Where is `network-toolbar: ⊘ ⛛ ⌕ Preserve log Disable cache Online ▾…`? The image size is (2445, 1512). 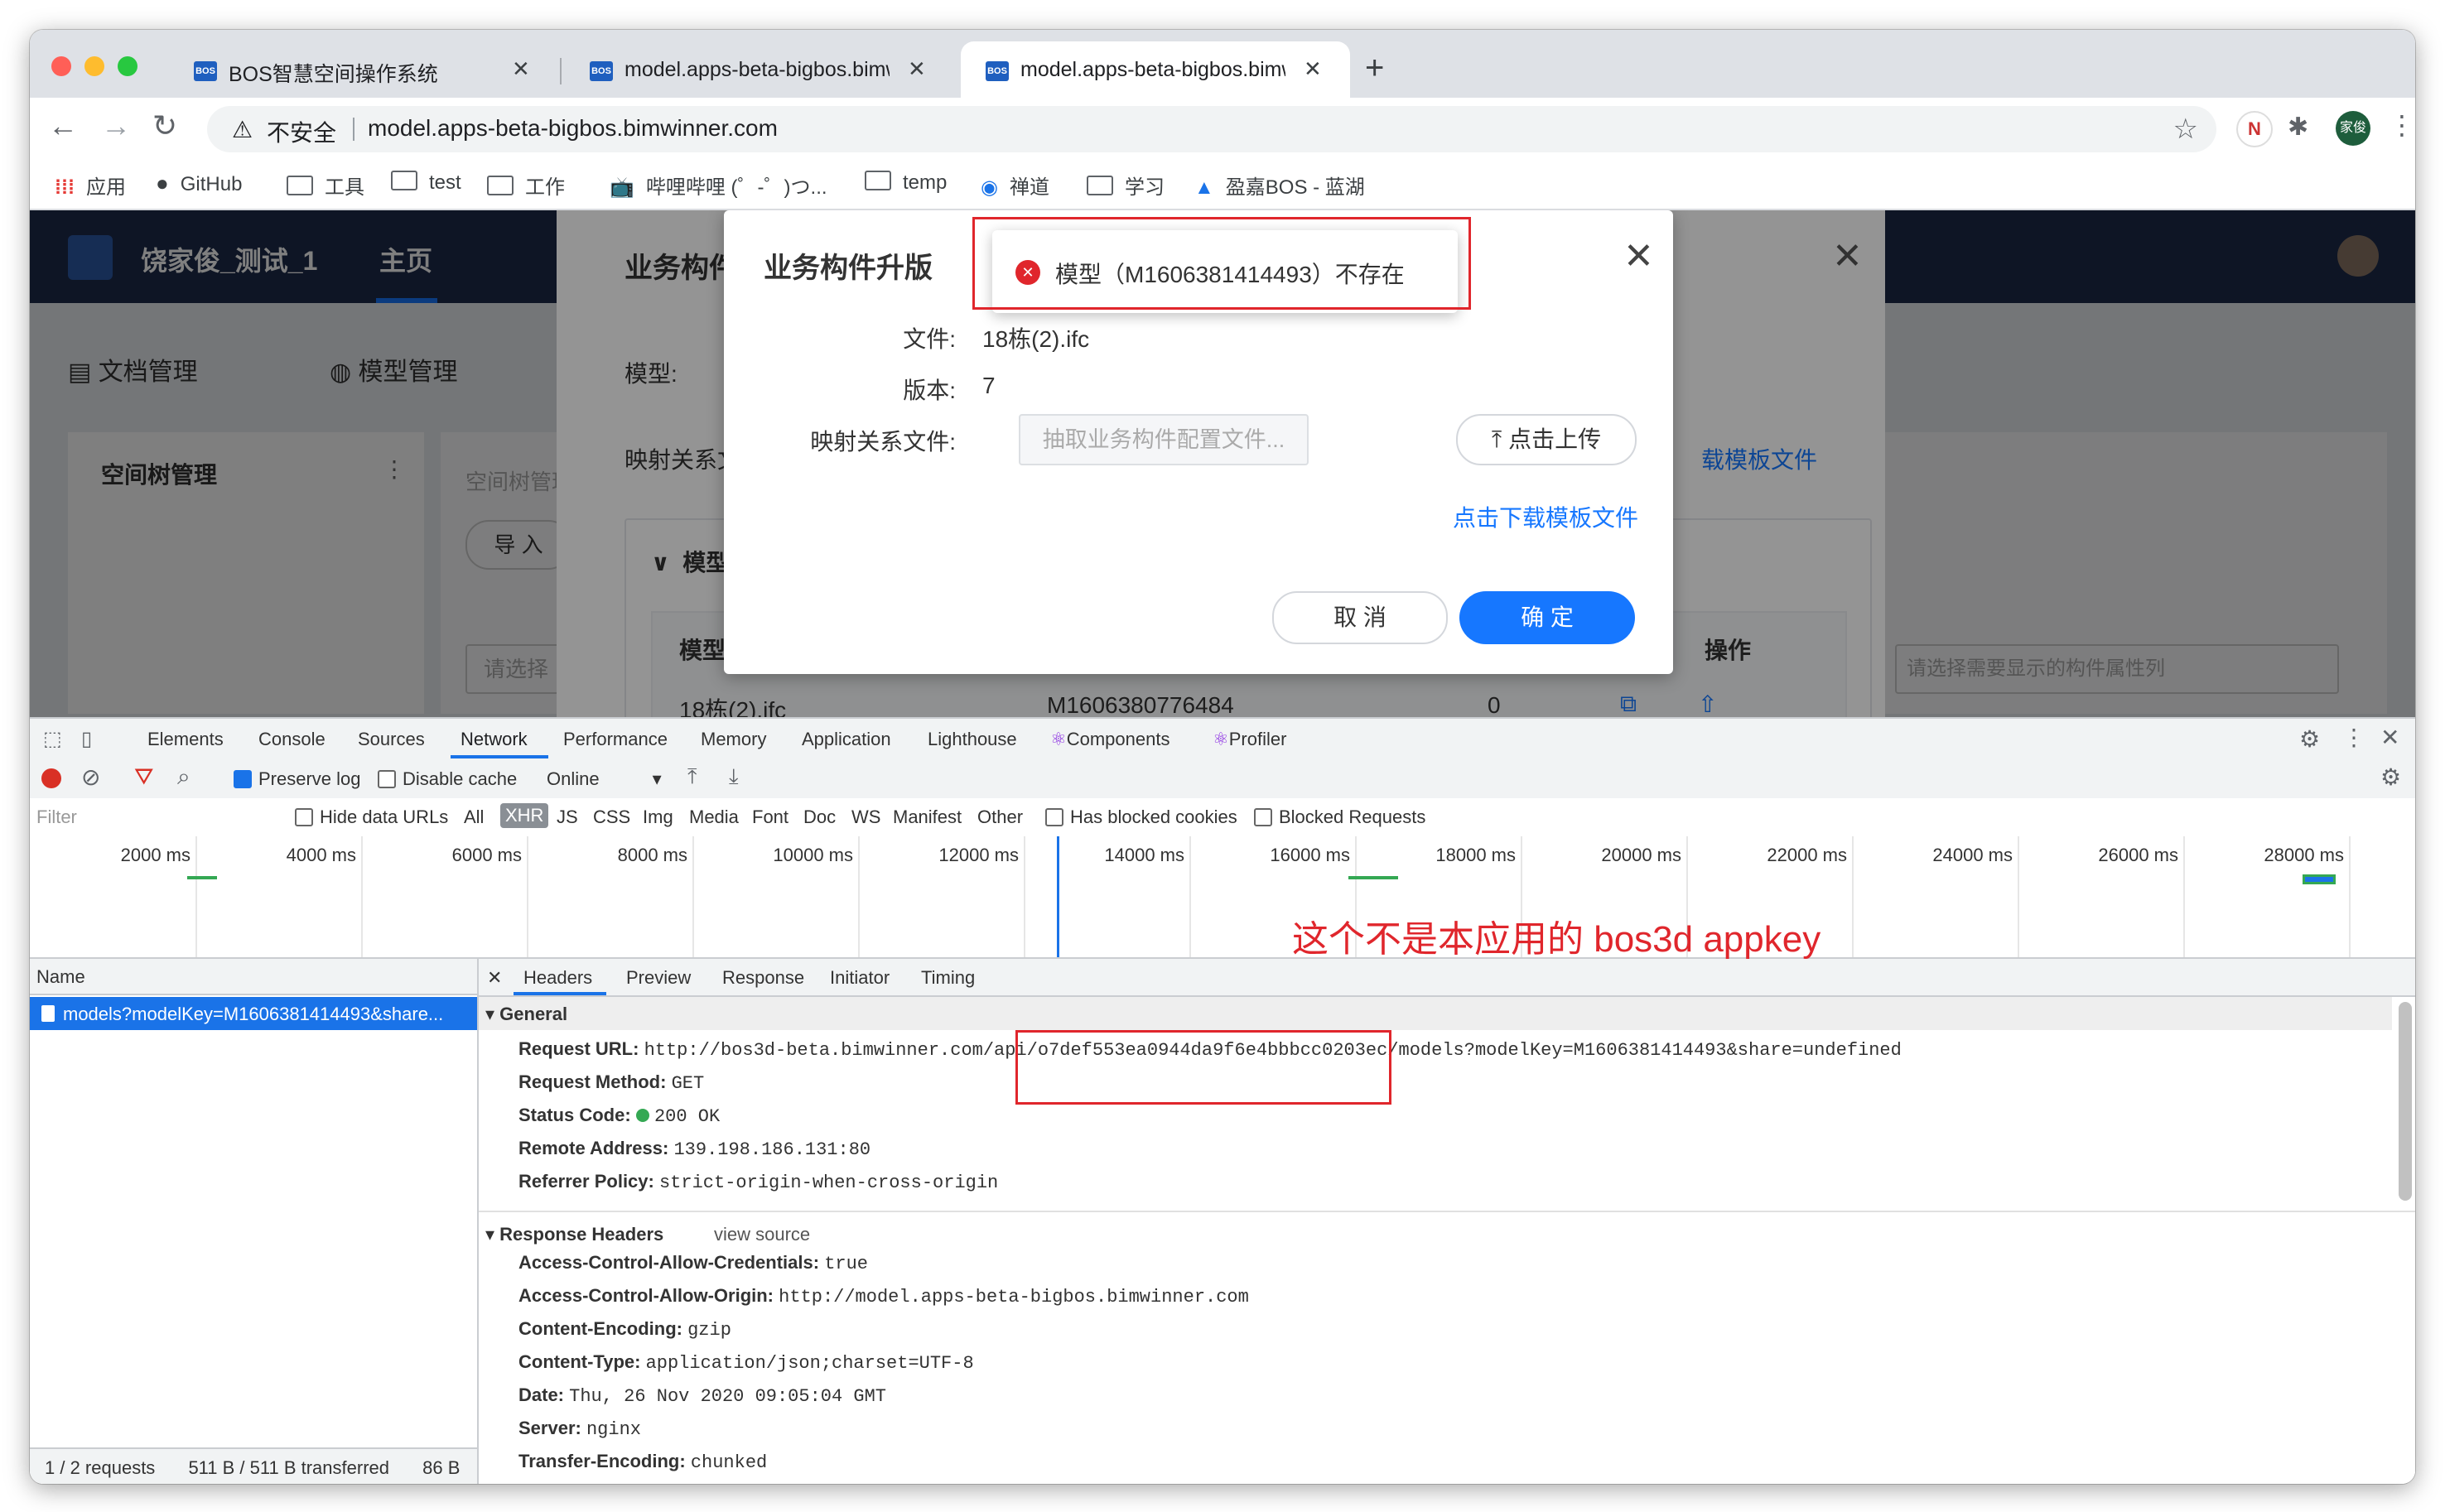
network-toolbar: ⊘ ⛛ ⌕ Preserve log Disable cache Online ▾… is located at coordinates (1222, 779).